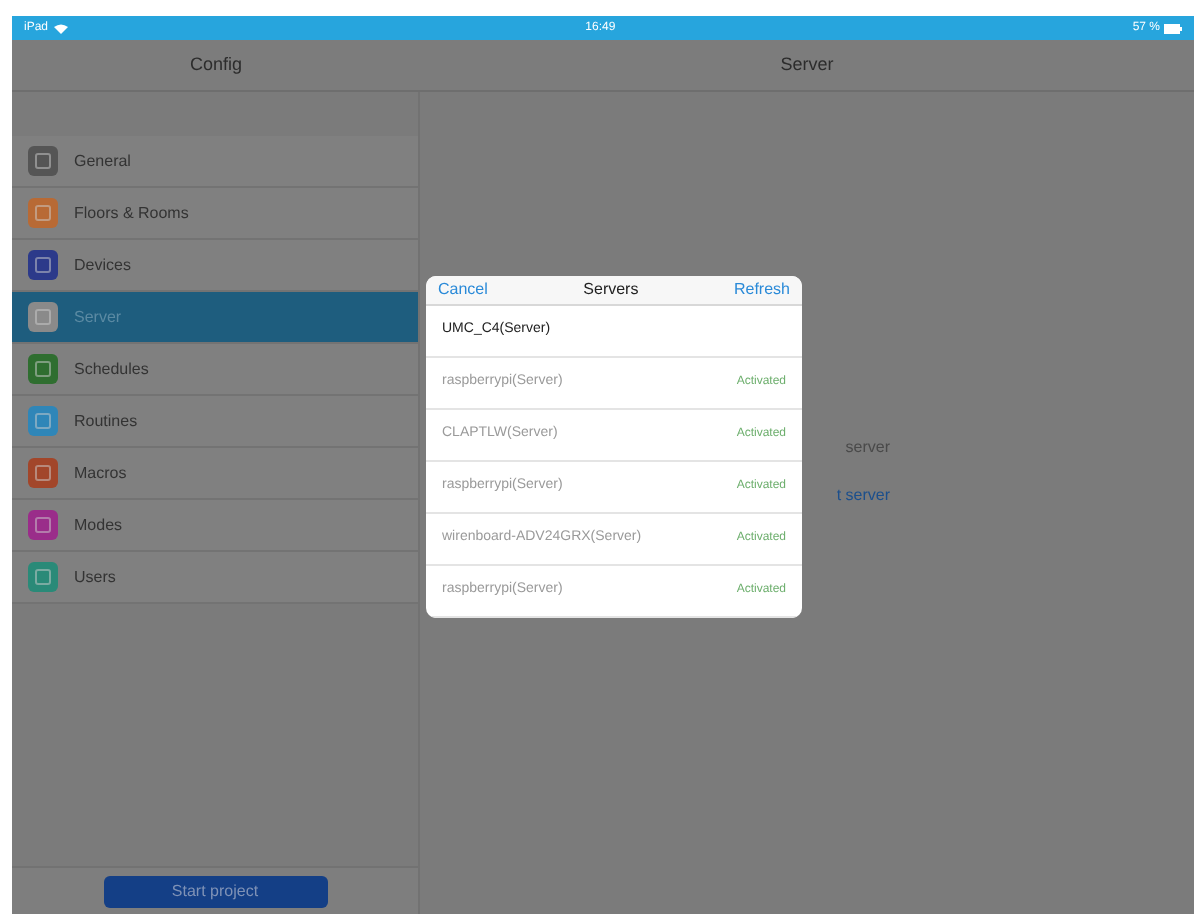  Describe the element at coordinates (215, 578) in the screenshot. I see `sidebar-item: Users` at that location.